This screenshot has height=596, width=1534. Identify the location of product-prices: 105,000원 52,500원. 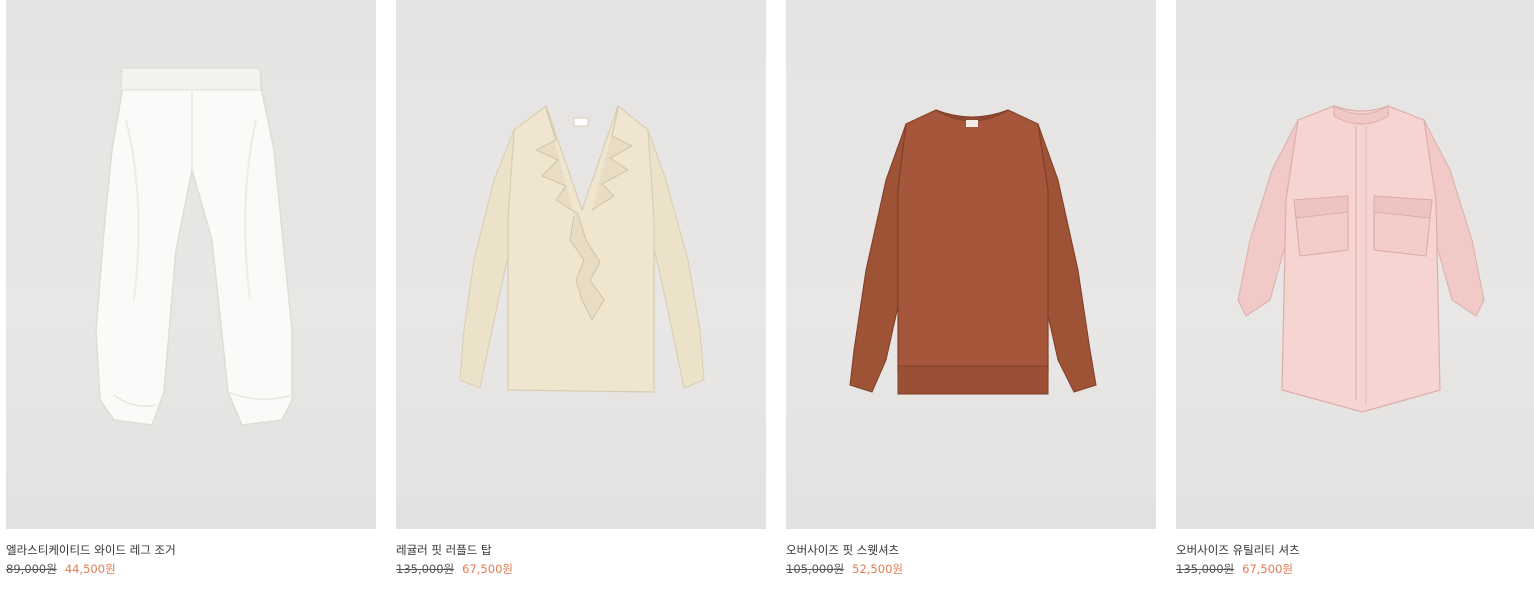
(971, 569).